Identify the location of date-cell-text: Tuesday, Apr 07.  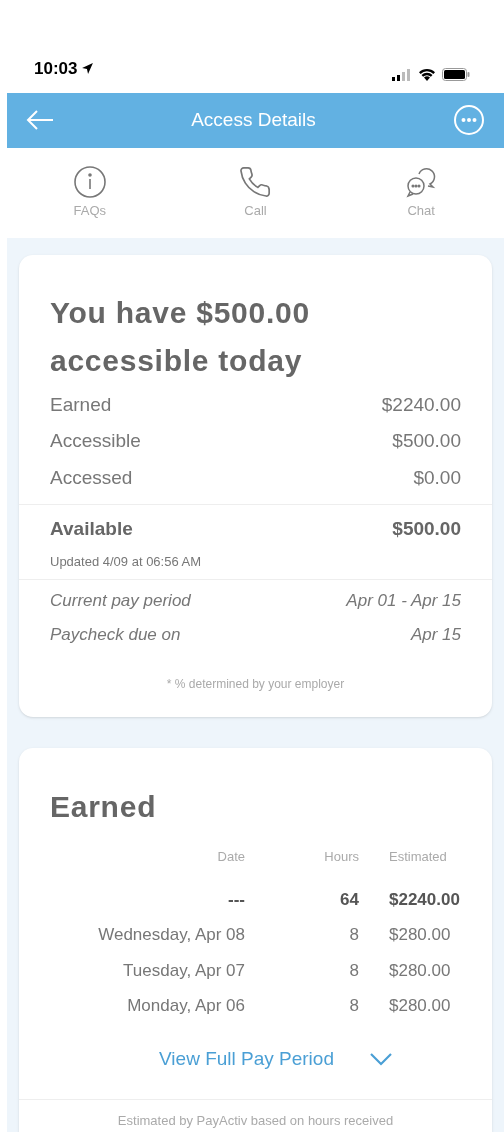
(183, 970).